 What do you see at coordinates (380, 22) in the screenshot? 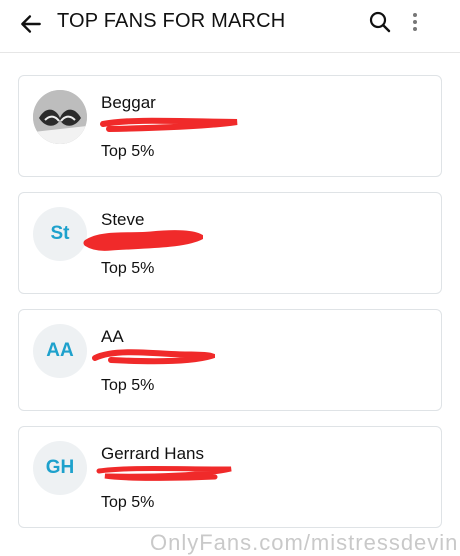
I see `search-icon` at bounding box center [380, 22].